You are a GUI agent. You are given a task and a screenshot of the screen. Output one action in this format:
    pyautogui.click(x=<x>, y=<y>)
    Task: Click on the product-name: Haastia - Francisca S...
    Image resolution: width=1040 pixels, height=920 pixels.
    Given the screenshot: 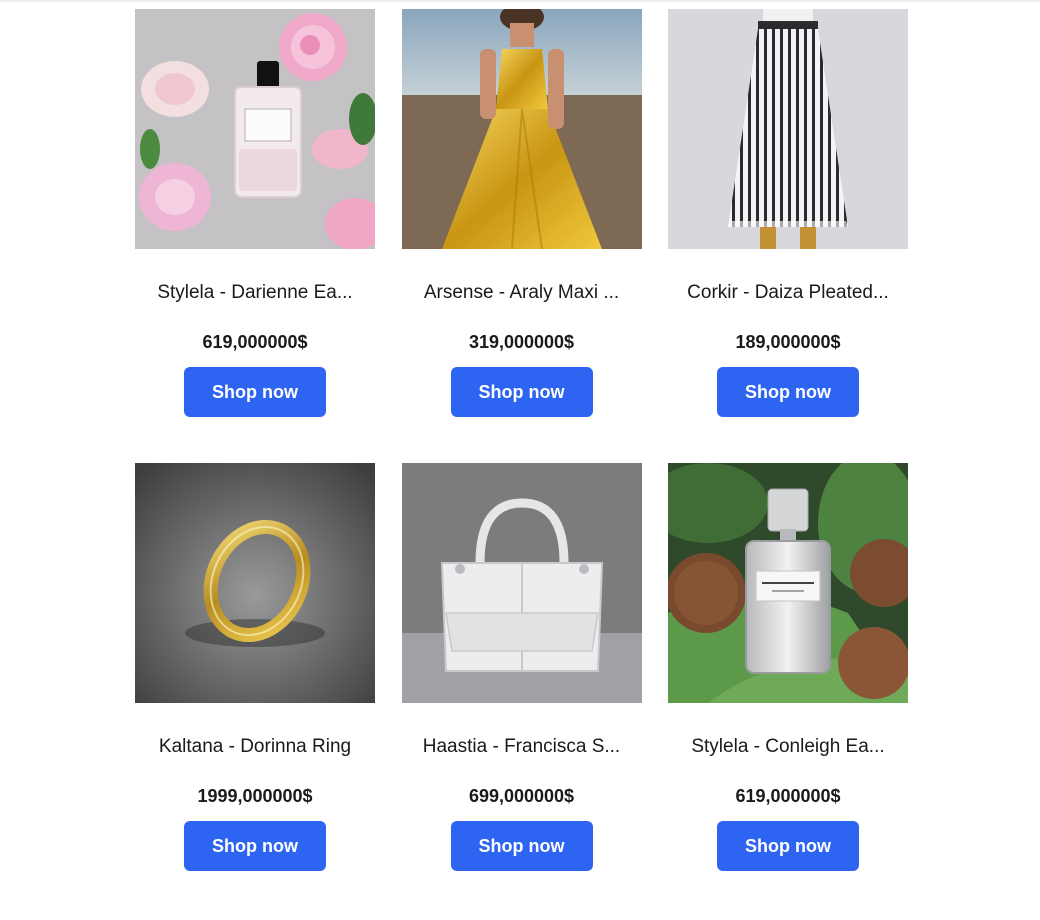 What is the action you would take?
    pyautogui.click(x=522, y=747)
    